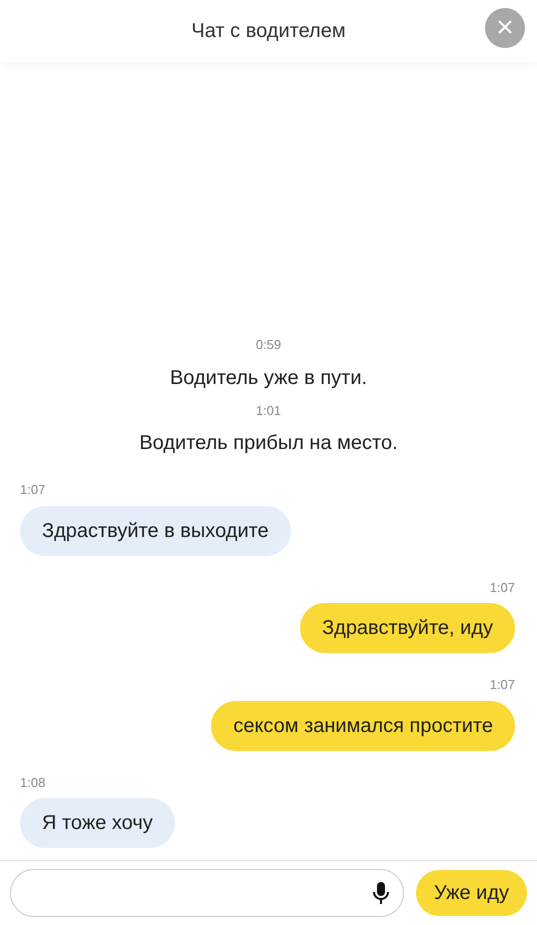 This screenshot has height=925, width=537. Describe the element at coordinates (207, 893) in the screenshot. I see `message-input-field` at that location.